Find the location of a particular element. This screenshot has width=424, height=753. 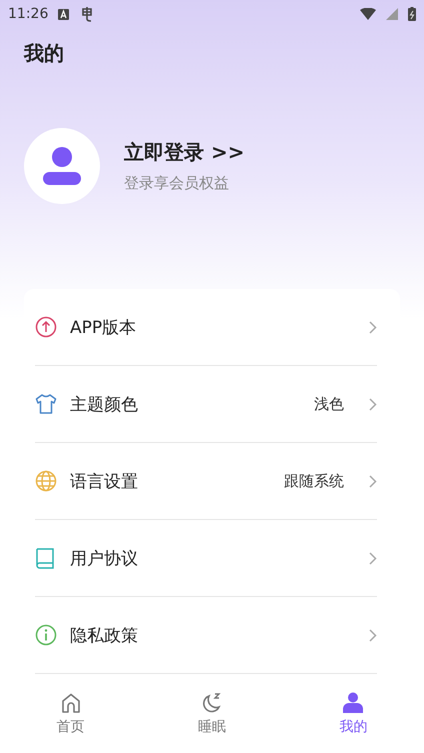

nav-tab: 我的 is located at coordinates (353, 714).